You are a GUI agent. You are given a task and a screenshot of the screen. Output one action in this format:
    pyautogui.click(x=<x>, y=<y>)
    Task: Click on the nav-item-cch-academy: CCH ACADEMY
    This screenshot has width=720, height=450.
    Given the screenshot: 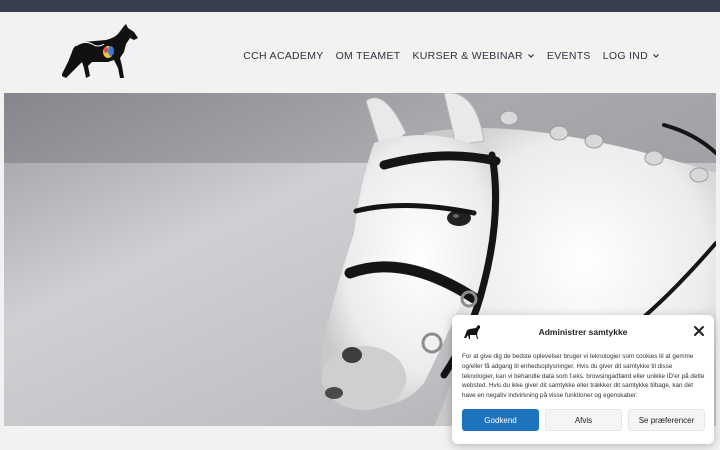 What is the action you would take?
    pyautogui.click(x=283, y=56)
    